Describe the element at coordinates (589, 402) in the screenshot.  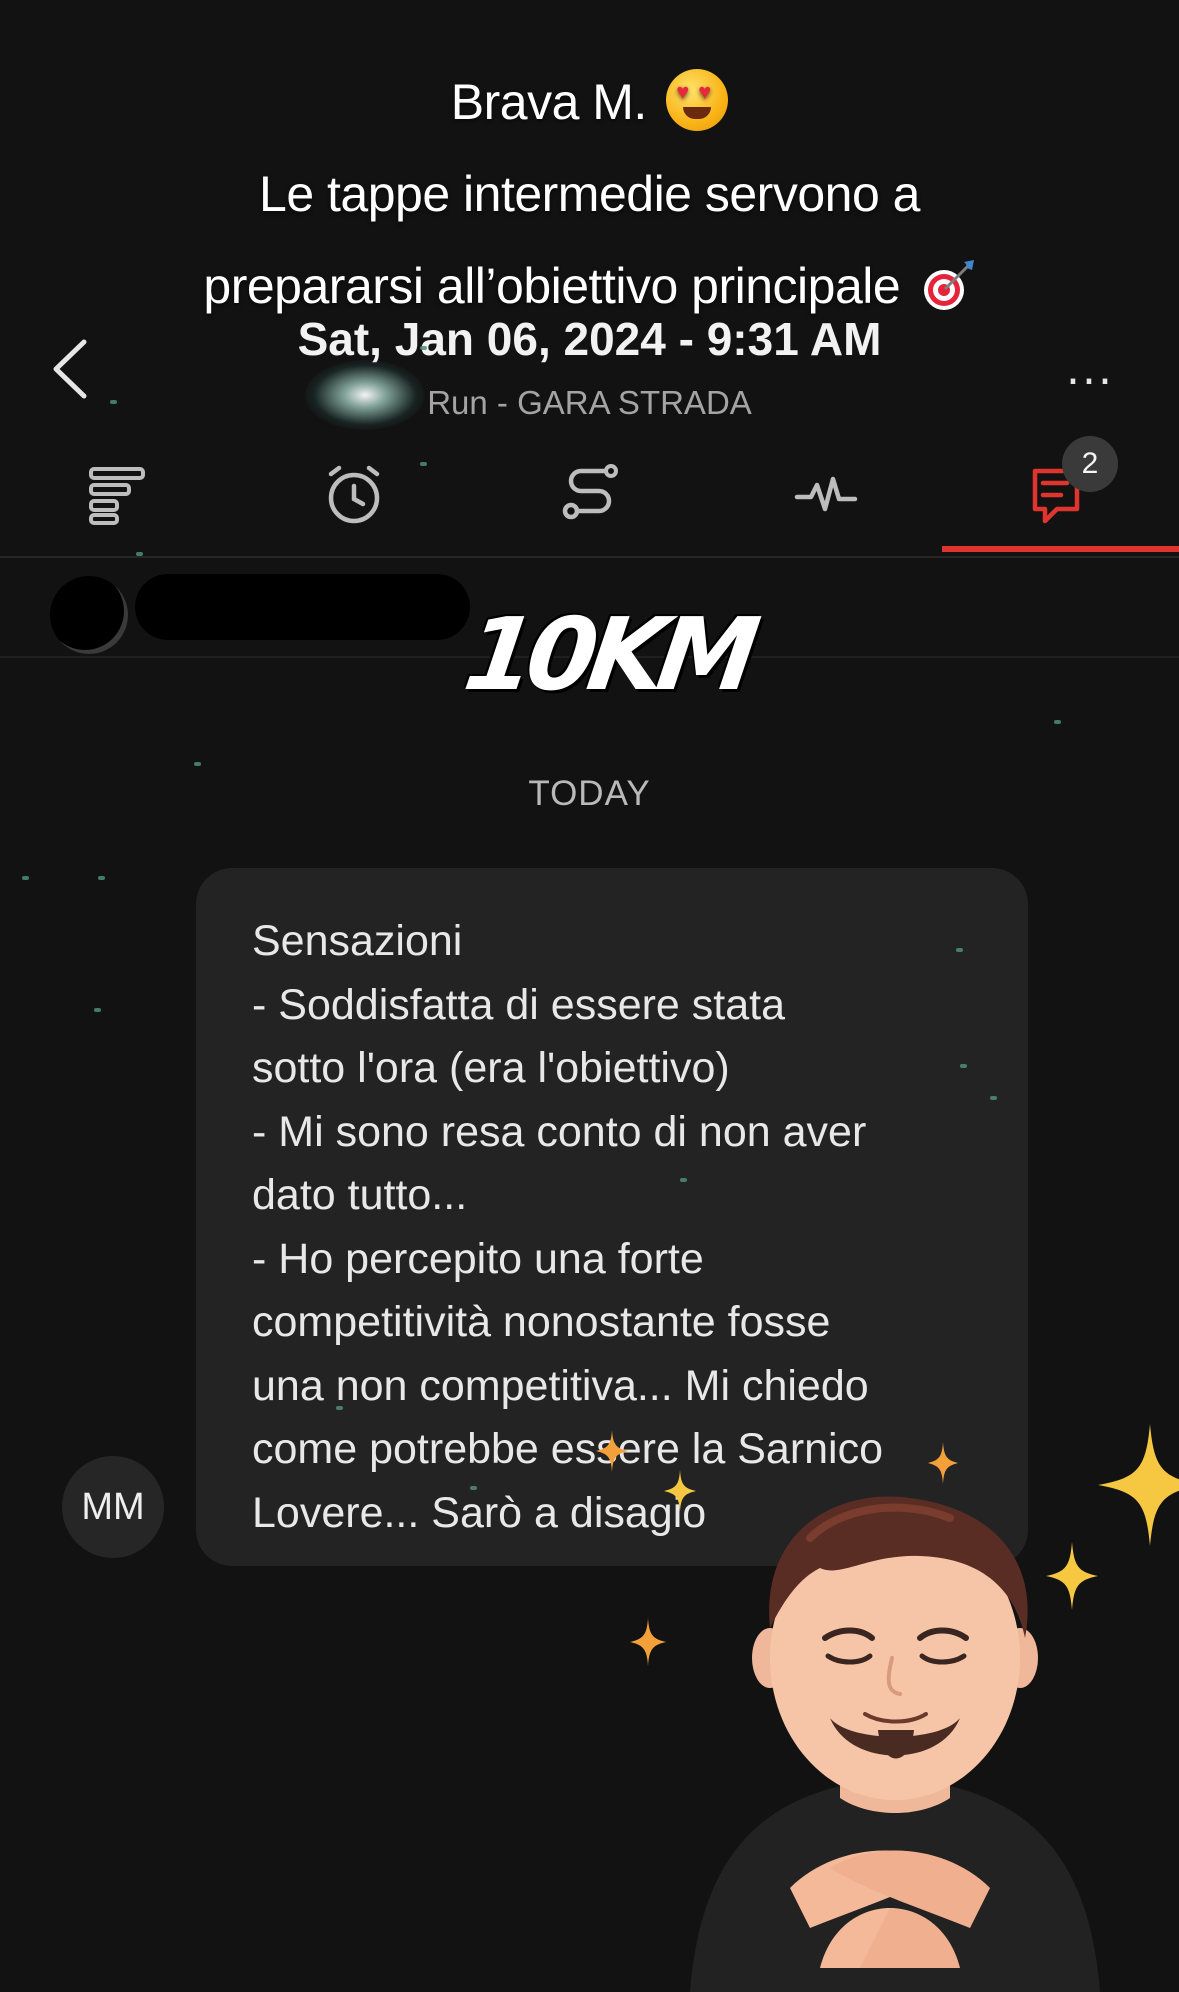
I see `activity-subtitle: Run - GARA STRADA` at that location.